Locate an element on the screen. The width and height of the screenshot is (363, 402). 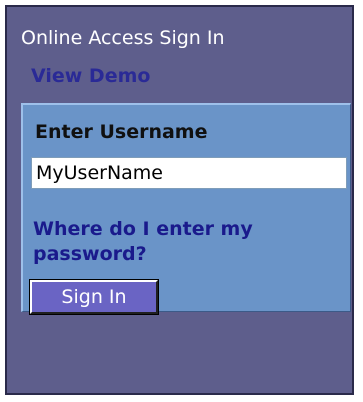
panel-title: Online Access Sign In is located at coordinates (123, 38).